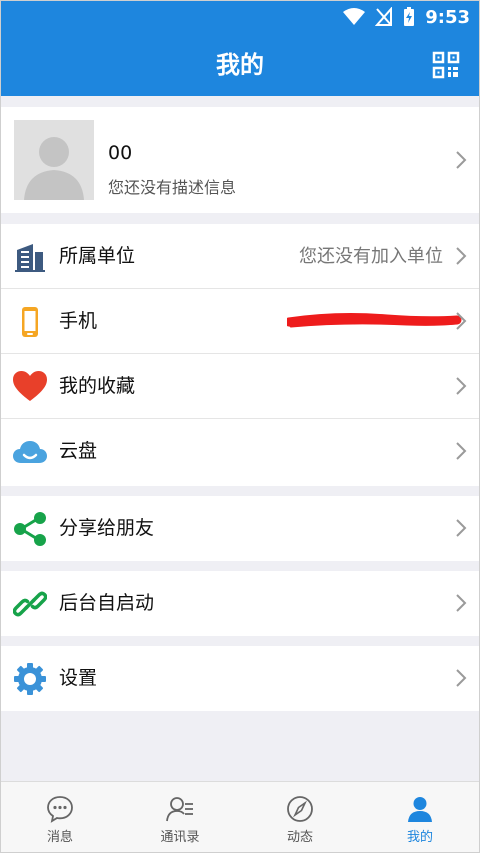 This screenshot has height=853, width=480. I want to click on header-bar: 我的, so click(240, 65).